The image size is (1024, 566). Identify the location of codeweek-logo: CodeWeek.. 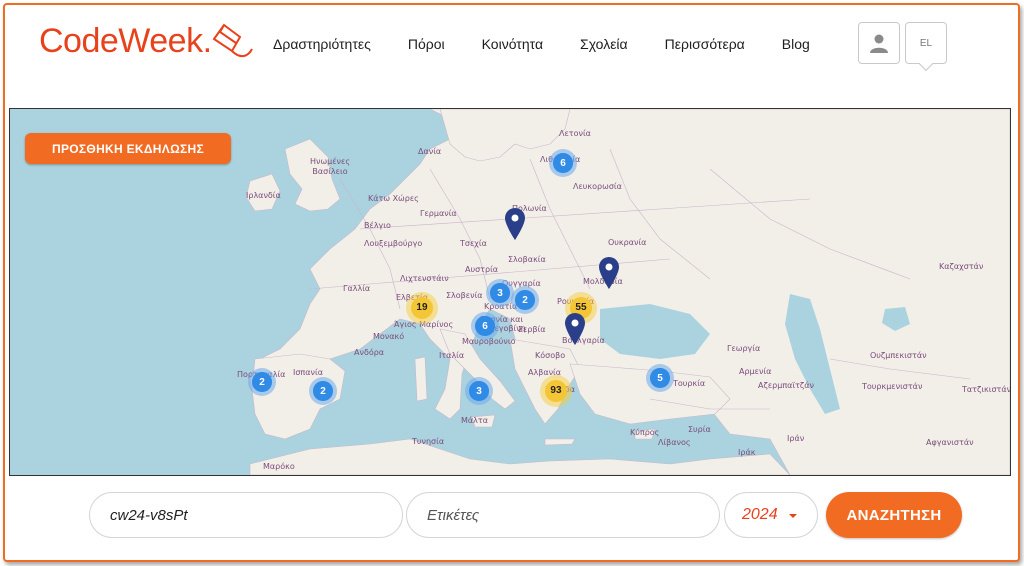
(147, 40).